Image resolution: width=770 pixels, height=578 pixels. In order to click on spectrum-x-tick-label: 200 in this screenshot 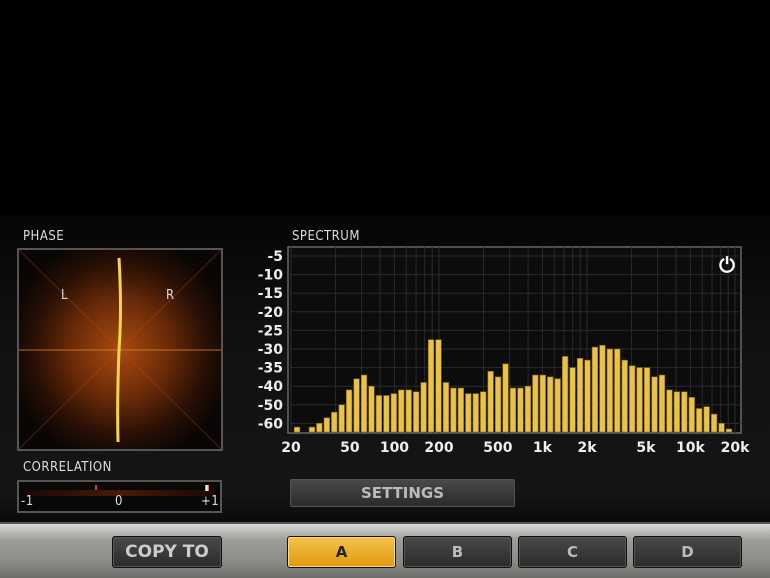, I will do `click(438, 448)`.